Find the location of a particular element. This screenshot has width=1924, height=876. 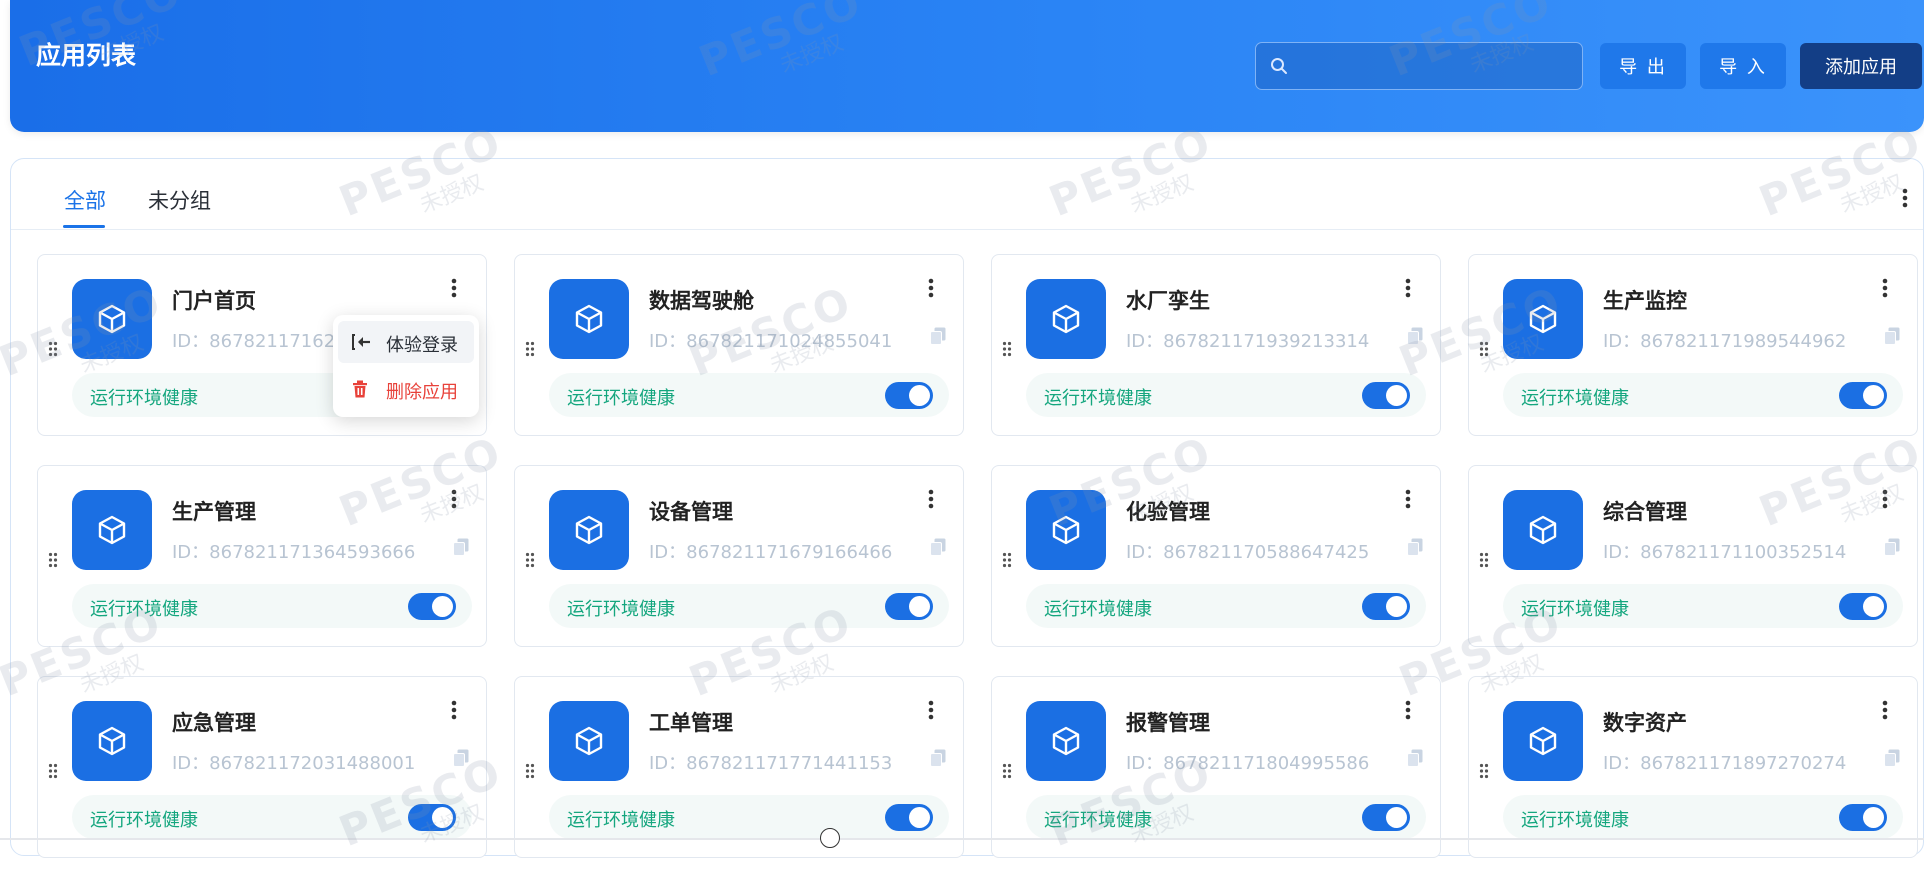

tab-bar: 全部 未分组 is located at coordinates (967, 194).